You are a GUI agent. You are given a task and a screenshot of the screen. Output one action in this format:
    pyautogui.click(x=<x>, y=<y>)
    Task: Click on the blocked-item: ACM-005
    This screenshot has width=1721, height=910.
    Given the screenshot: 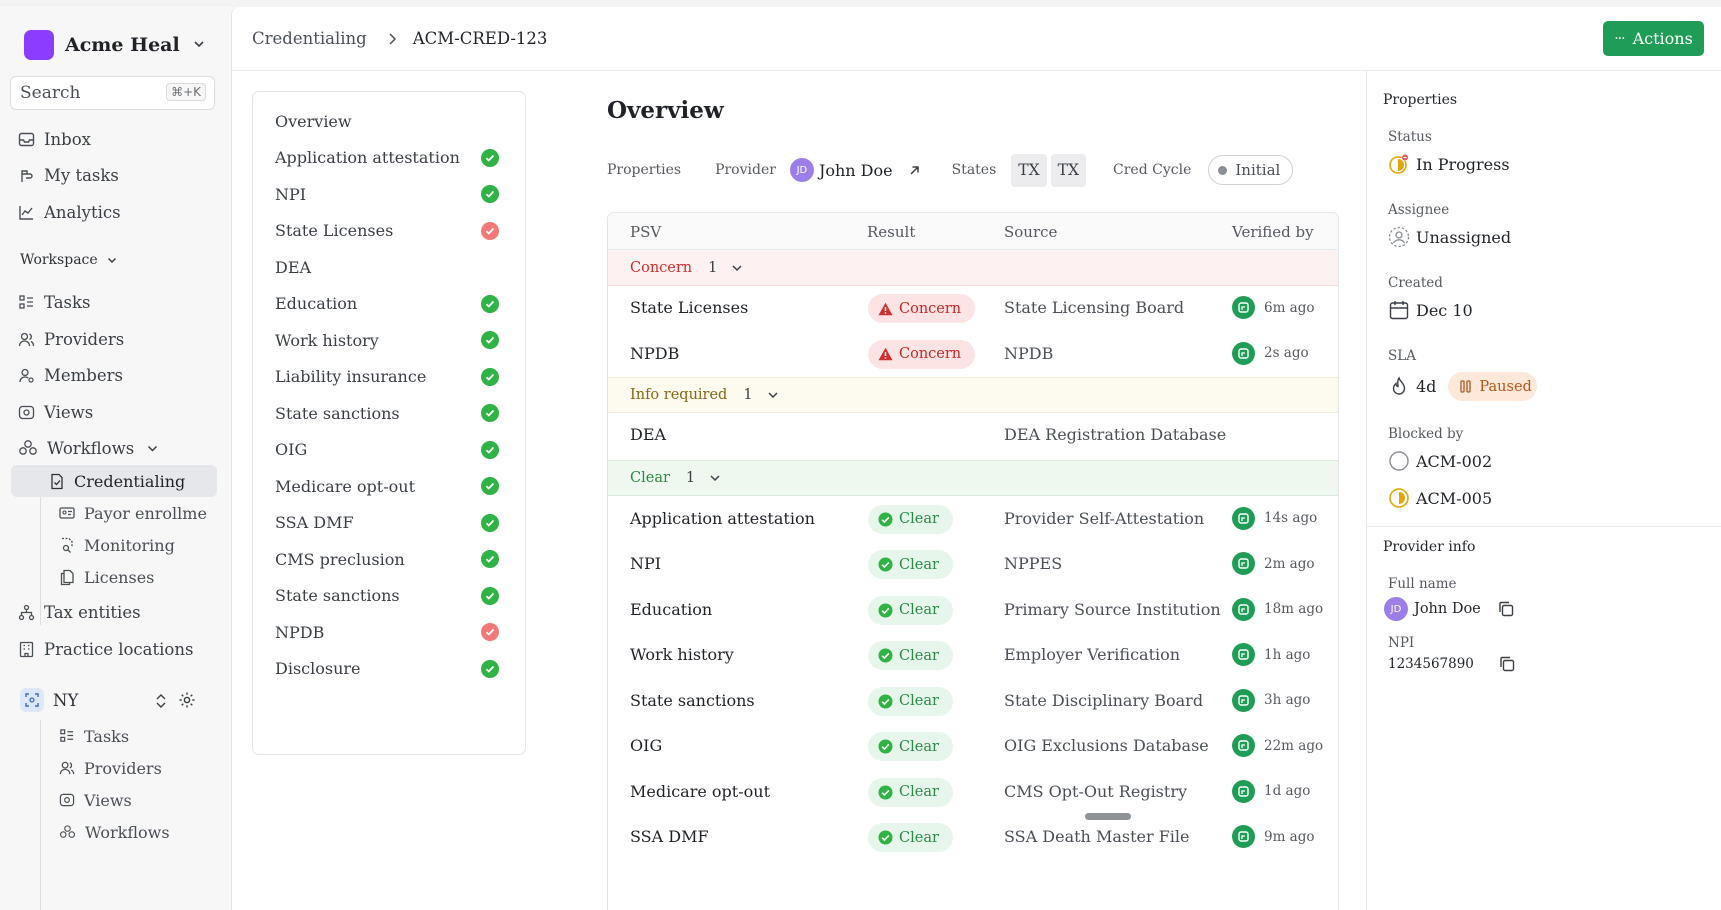 What is the action you would take?
    pyautogui.click(x=1440, y=498)
    